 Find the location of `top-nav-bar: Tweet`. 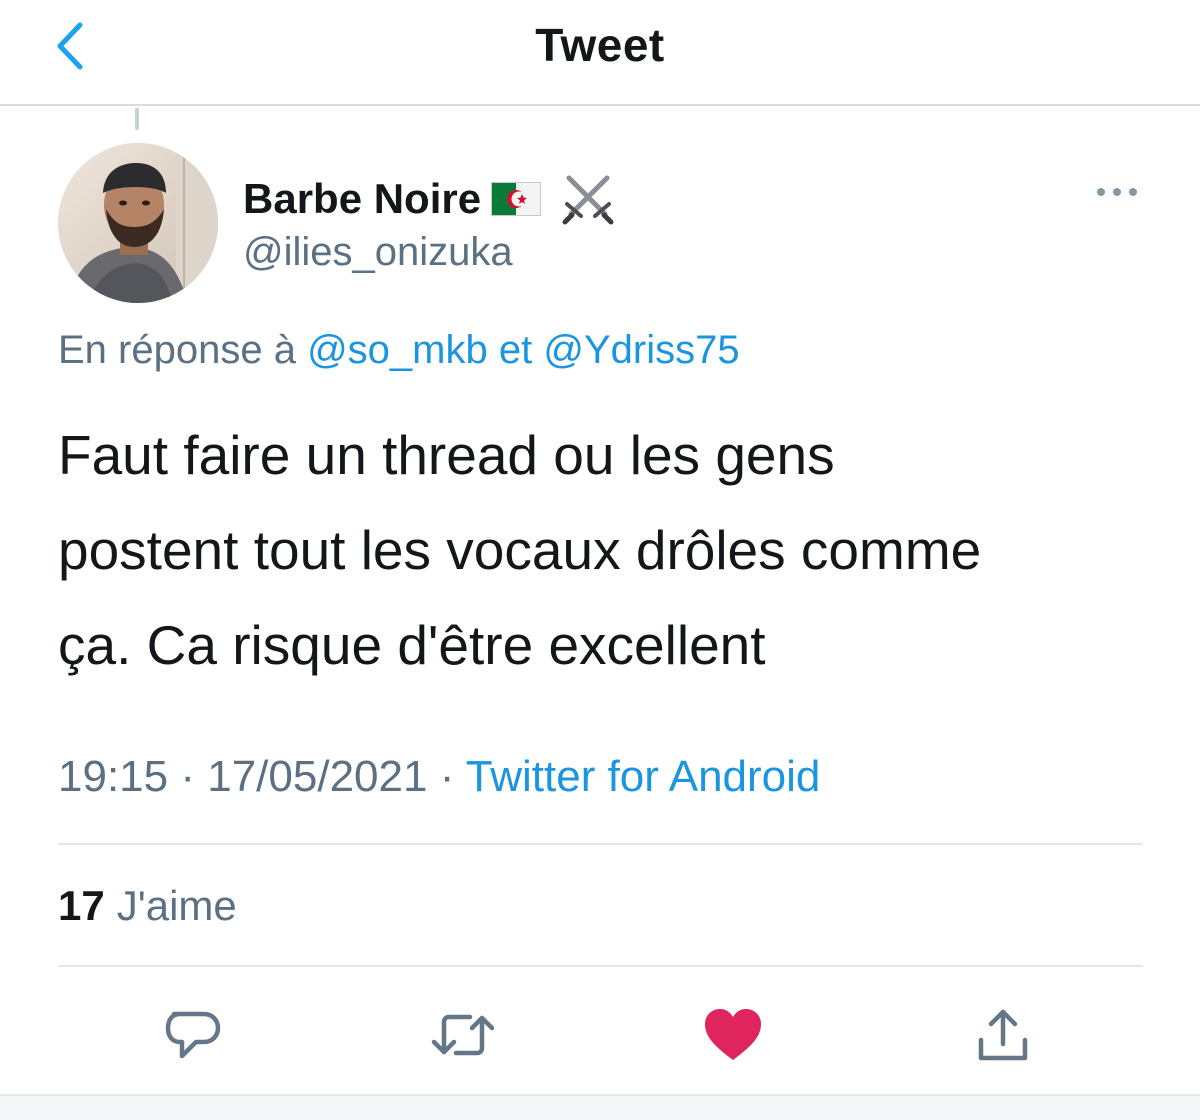

top-nav-bar: Tweet is located at coordinates (600, 53).